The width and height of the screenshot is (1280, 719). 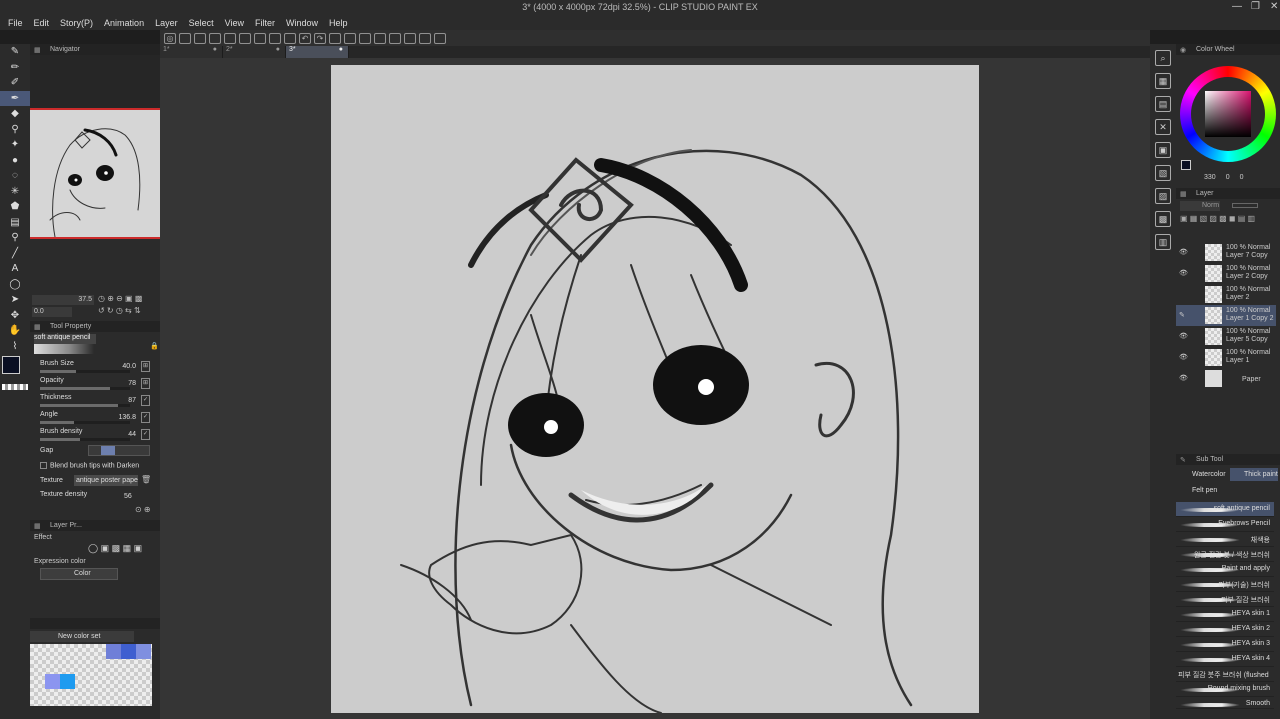 What do you see at coordinates (63, 300) in the screenshot?
I see `zoom-slider: 37.5` at bounding box center [63, 300].